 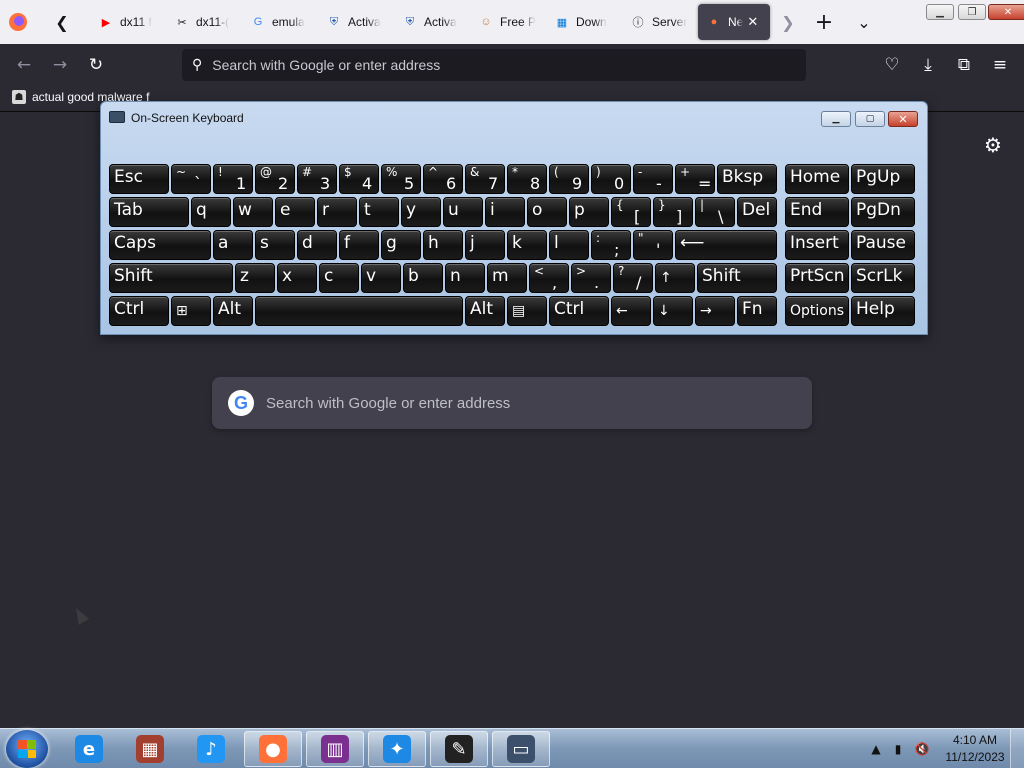 I want to click on key-m: m, so click(x=507, y=278).